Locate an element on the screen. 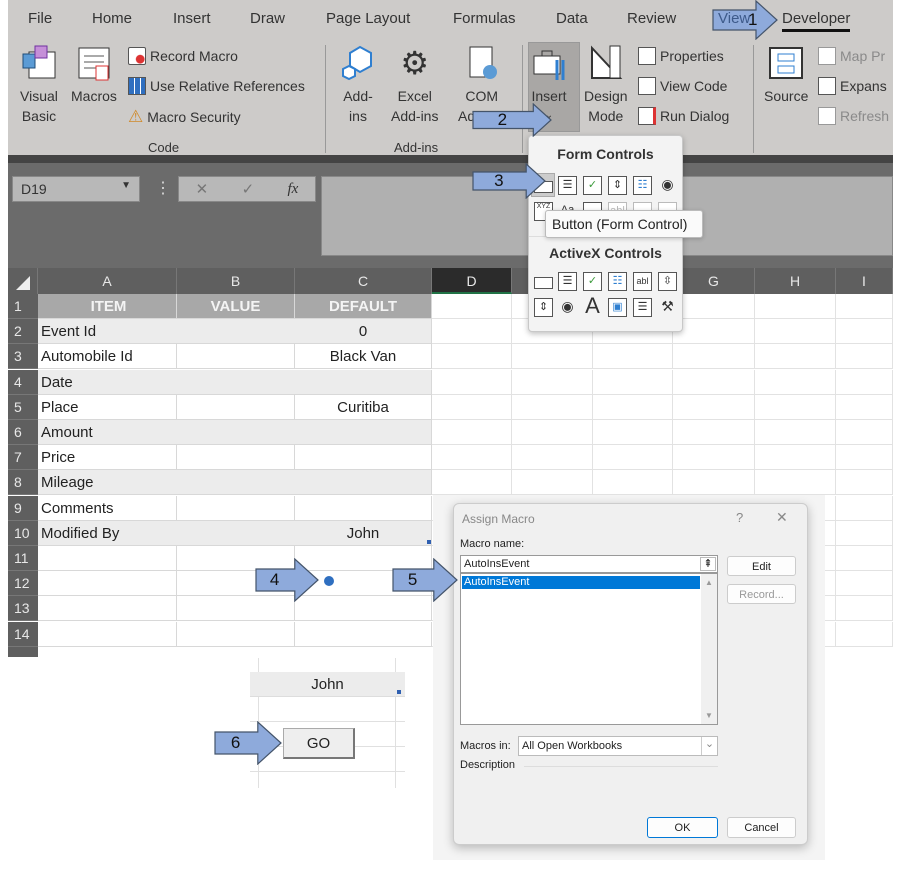 This screenshot has width=900, height=869. map-properties-button: Map Pr is located at coordinates (851, 56).